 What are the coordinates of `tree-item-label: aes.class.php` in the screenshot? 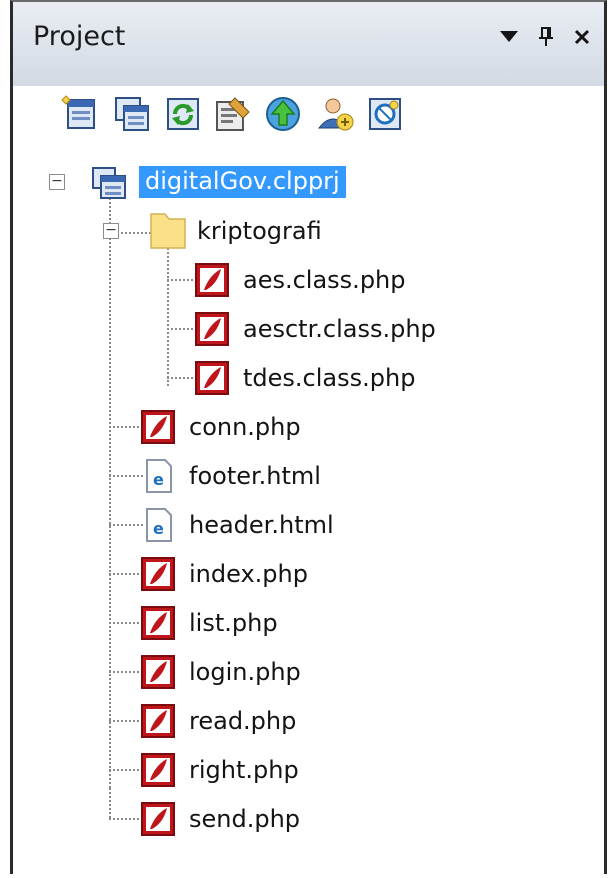 It's located at (324, 280).